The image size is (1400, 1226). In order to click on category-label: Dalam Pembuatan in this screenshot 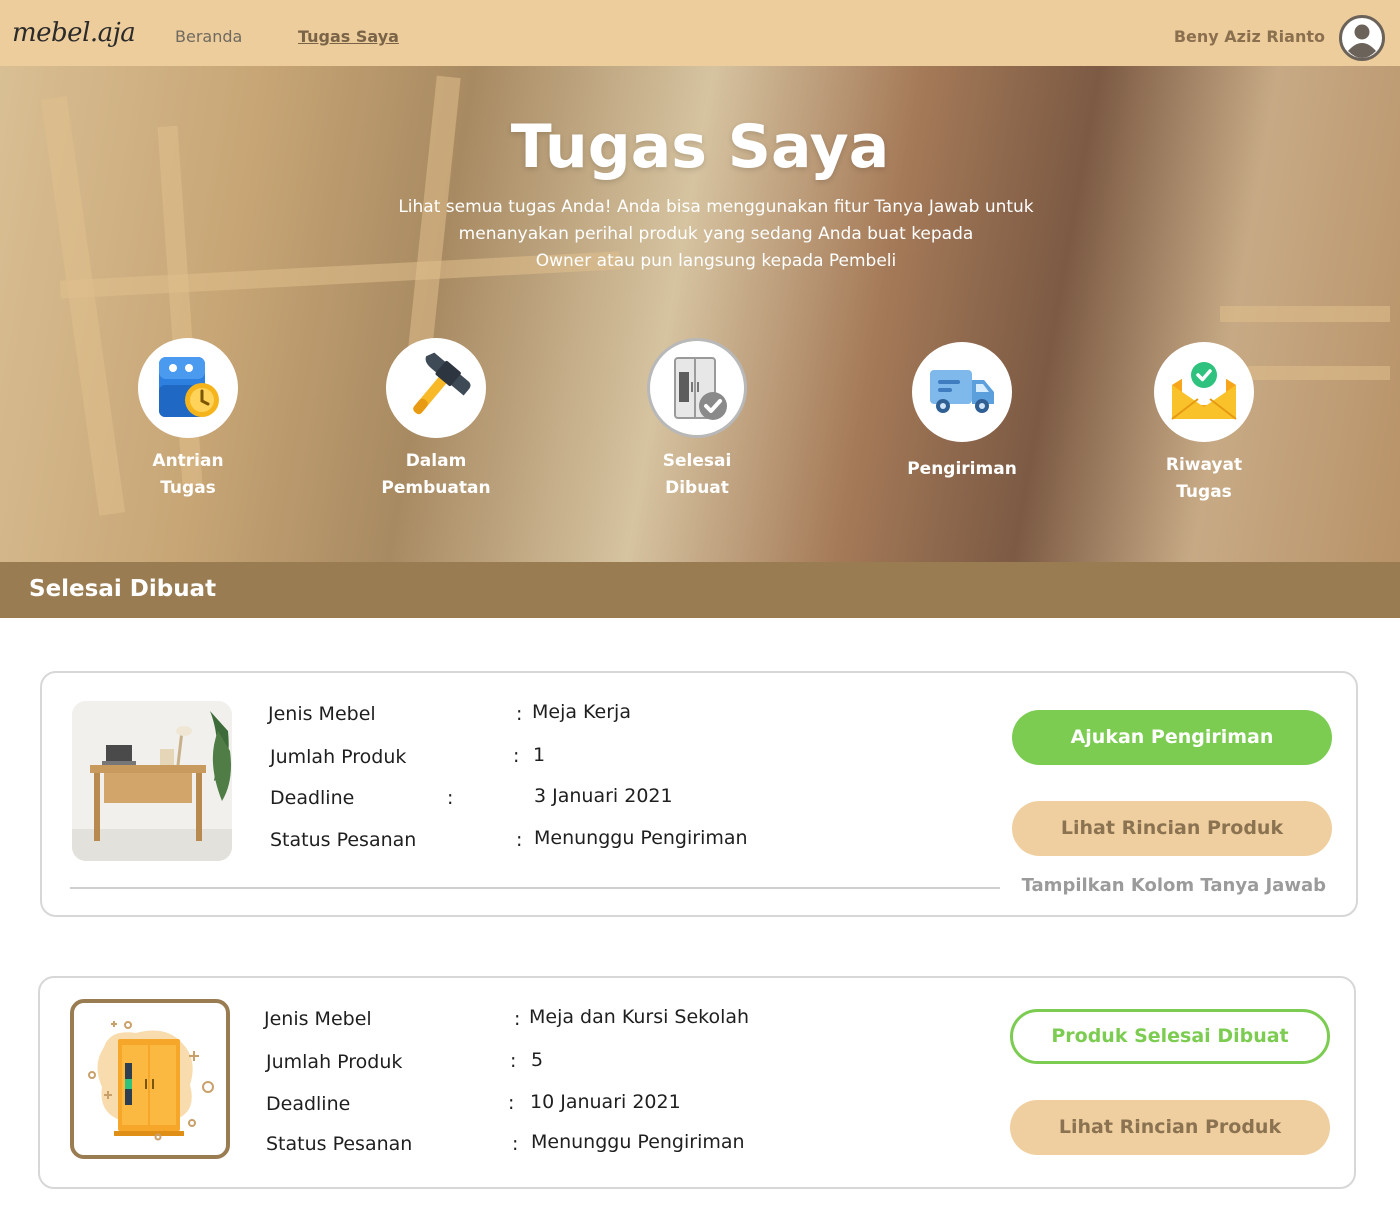, I will do `click(436, 475)`.